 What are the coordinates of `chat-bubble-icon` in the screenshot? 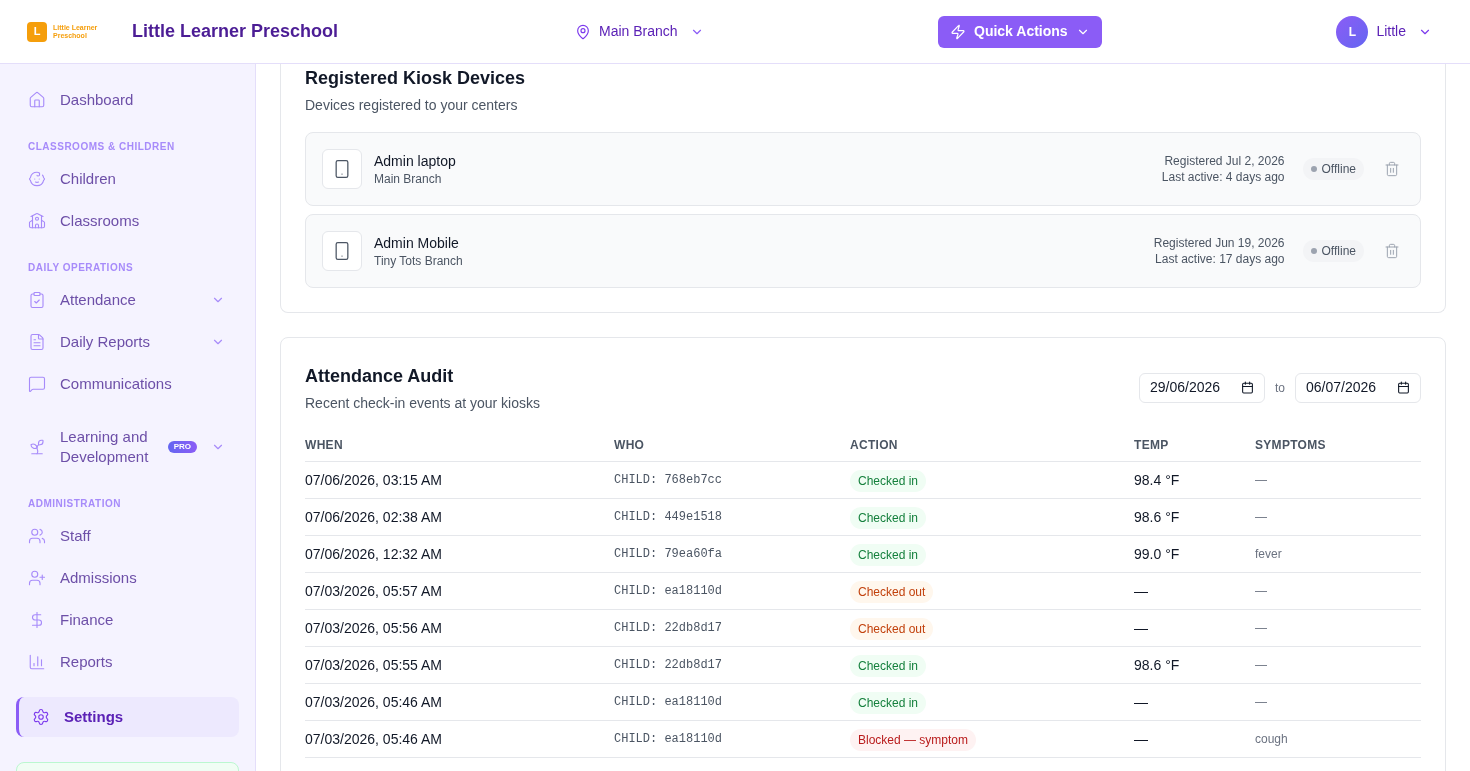 It's located at (37, 384).